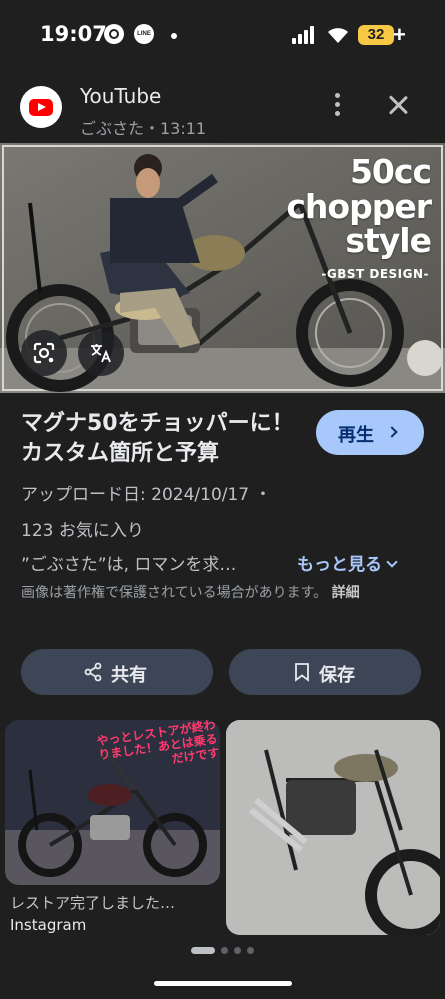 The height and width of the screenshot is (999, 445). I want to click on bookmark-icon, so click(302, 672).